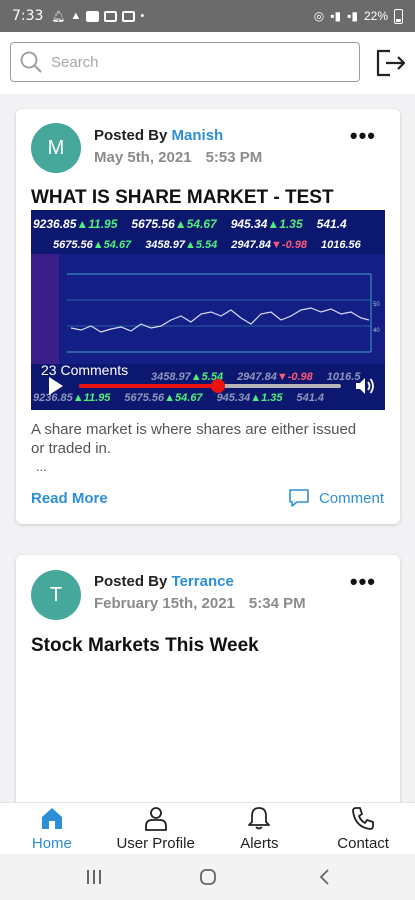 The image size is (415, 900). I want to click on video-controls, so click(208, 386).